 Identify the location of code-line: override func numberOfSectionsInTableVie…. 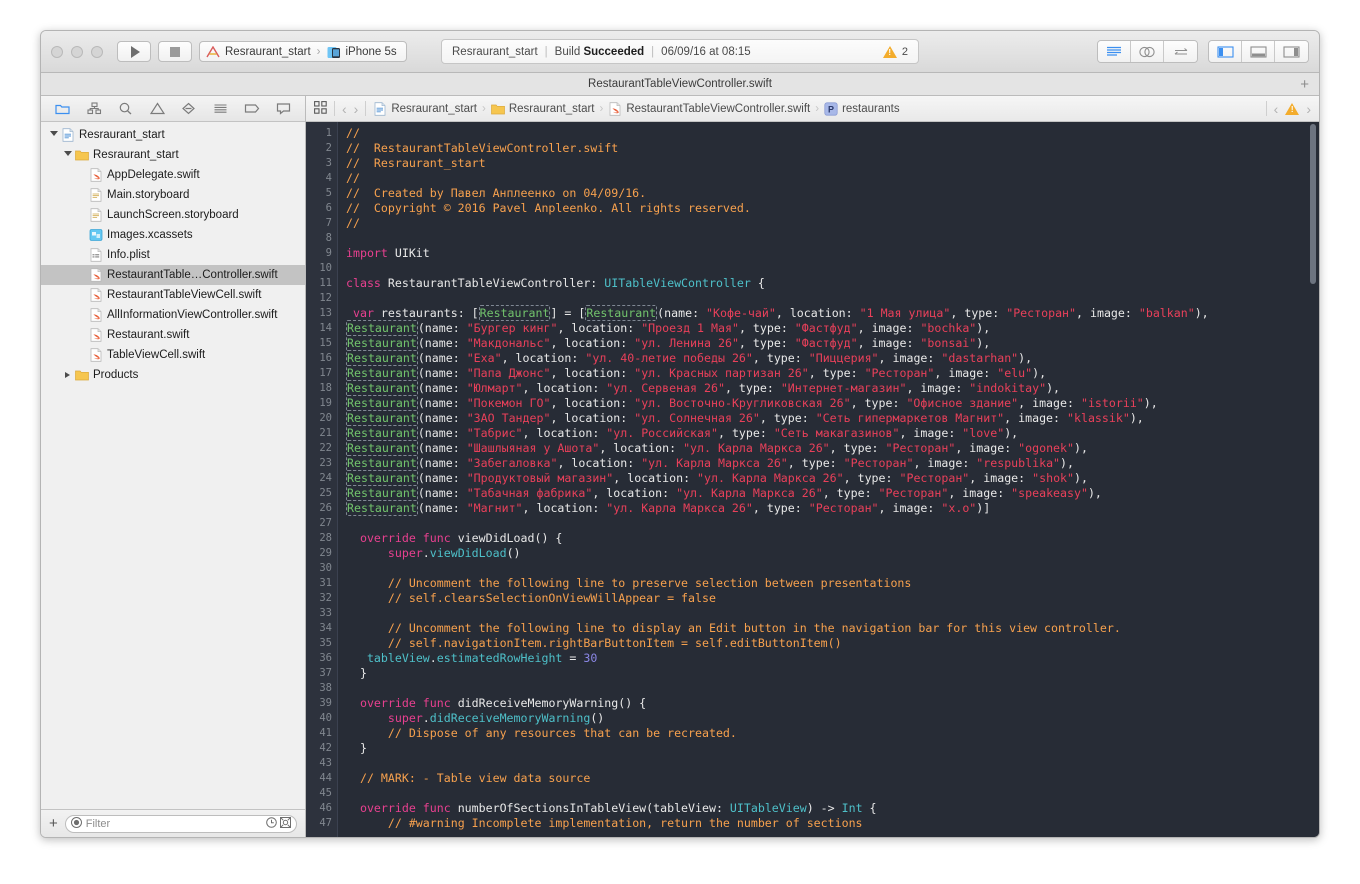
(832, 808).